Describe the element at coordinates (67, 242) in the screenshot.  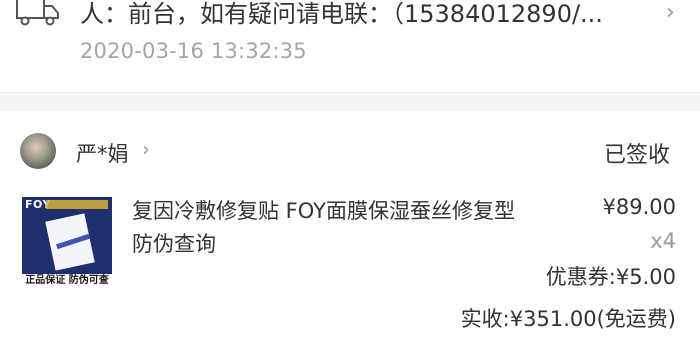
I see `product-image: FOY 正品保证 防伪可查` at that location.